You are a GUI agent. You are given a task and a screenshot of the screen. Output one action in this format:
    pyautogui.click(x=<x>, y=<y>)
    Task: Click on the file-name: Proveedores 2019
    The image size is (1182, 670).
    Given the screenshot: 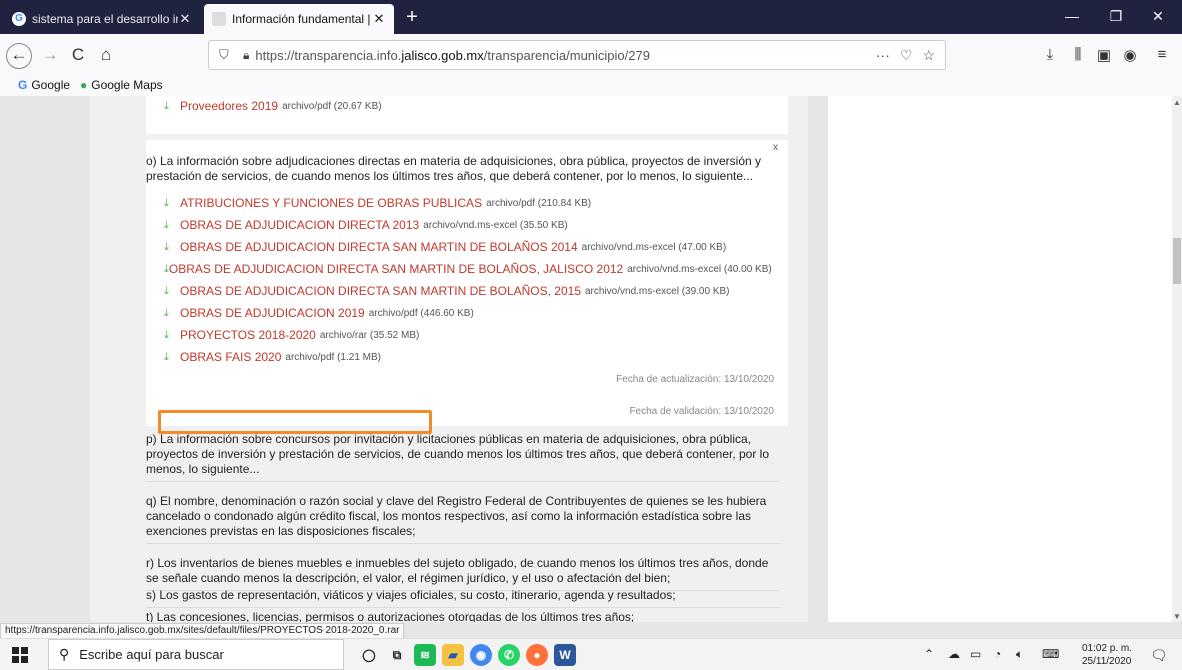 What is the action you would take?
    pyautogui.click(x=229, y=106)
    